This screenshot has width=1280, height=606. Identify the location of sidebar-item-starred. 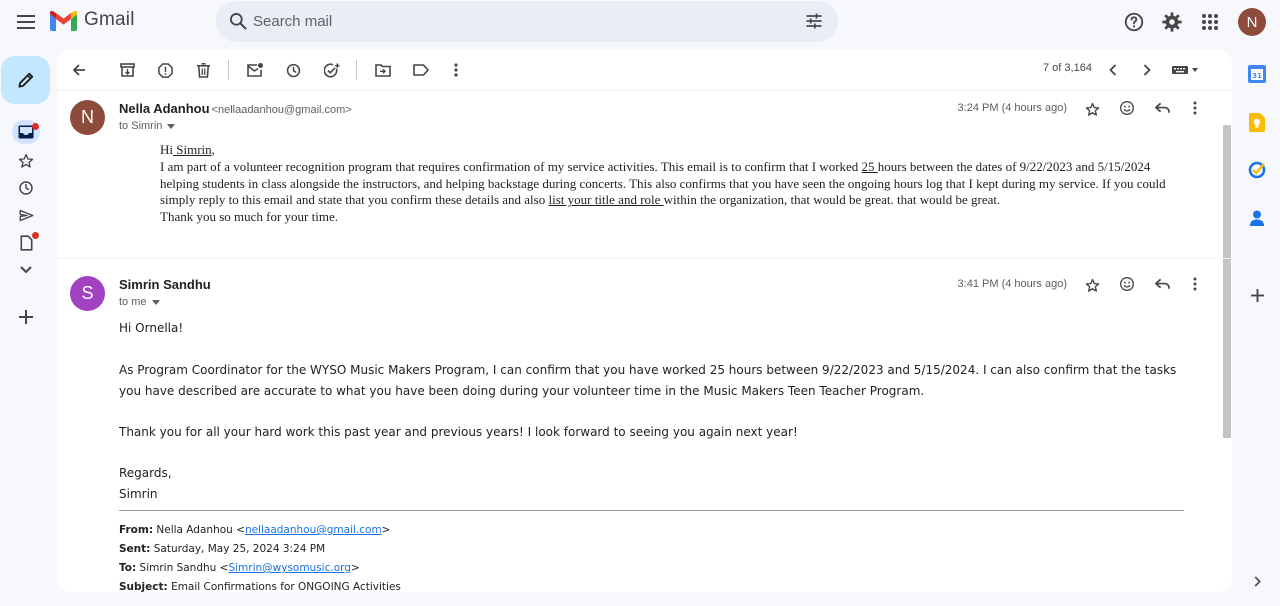
(26, 161).